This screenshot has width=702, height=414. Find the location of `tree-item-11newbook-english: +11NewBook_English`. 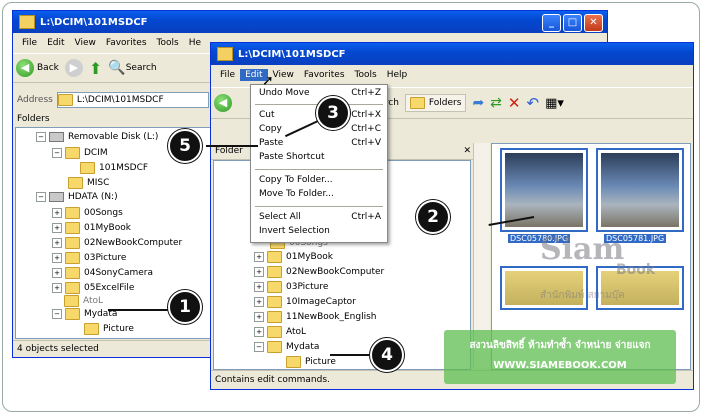

tree-item-11newbook-english: +11NewBook_English is located at coordinates (315, 317).